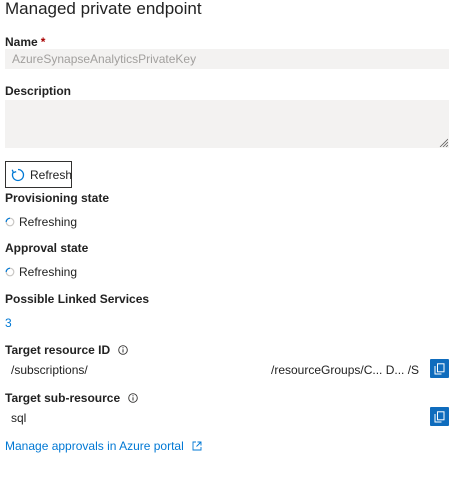 The image size is (474, 484). Describe the element at coordinates (48, 222) in the screenshot. I see `provisioning-state-text: Refreshing` at that location.